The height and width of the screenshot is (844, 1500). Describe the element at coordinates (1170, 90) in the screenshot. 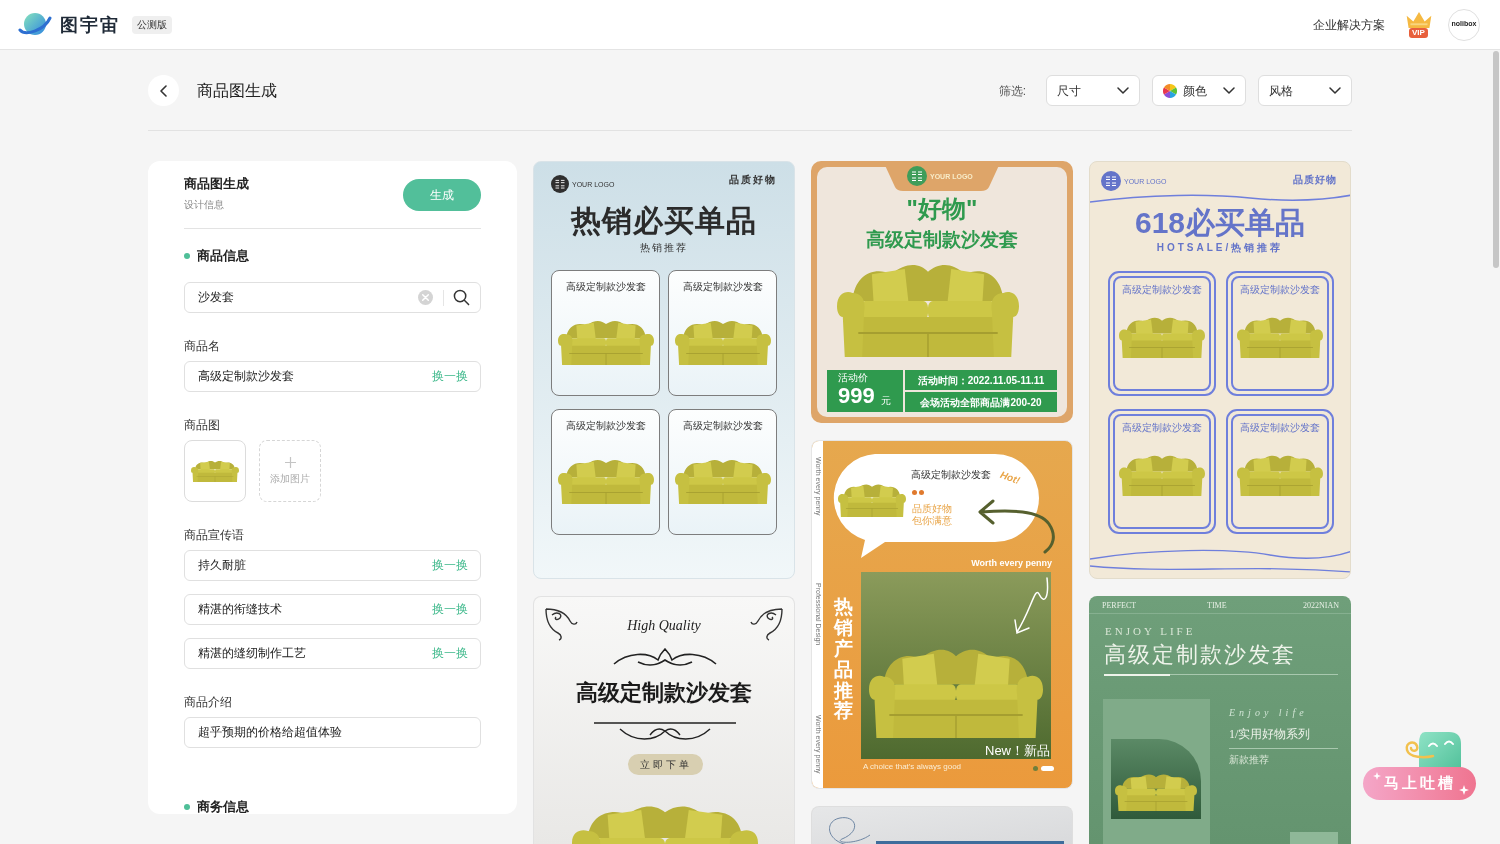

I see `color-wheel-icon` at that location.